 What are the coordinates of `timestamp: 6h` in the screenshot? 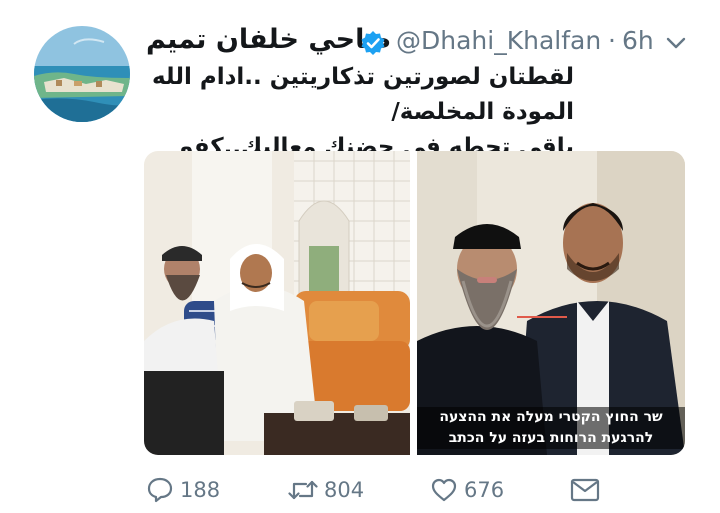 It's located at (638, 40).